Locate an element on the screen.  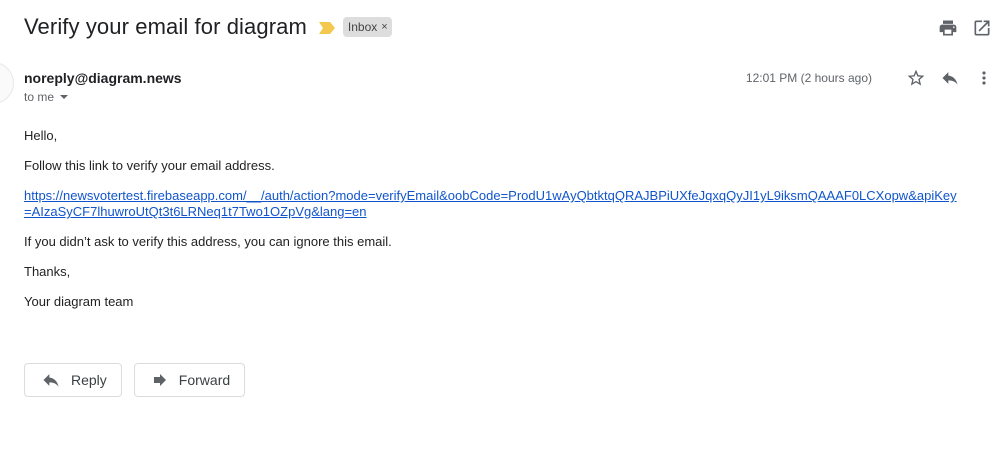
print-icon is located at coordinates (948, 28).